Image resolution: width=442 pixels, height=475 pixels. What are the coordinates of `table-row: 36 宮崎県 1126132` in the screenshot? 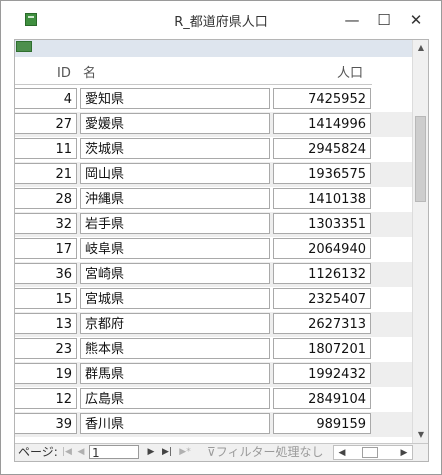 It's located at (213, 274).